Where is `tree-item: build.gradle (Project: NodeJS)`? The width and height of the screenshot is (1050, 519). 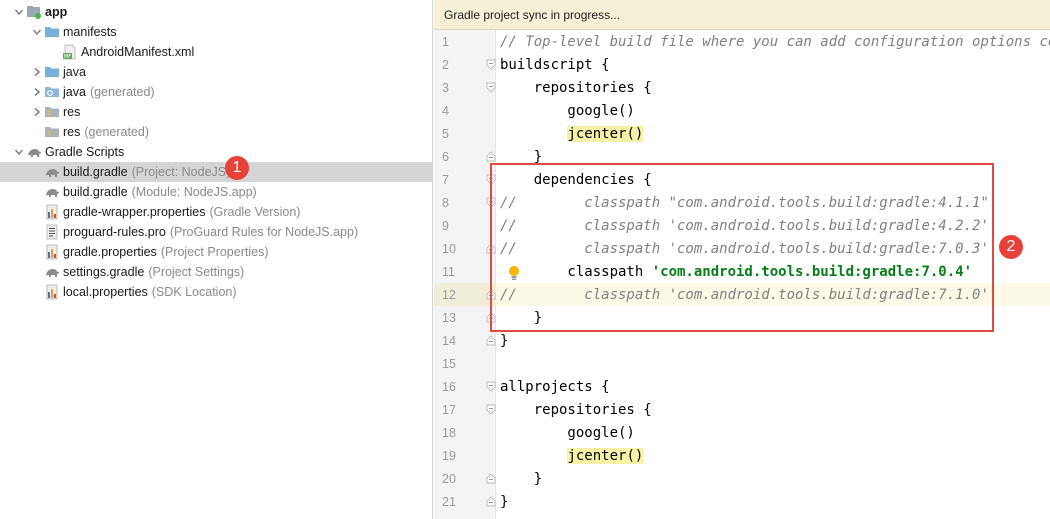
tree-item: build.gradle (Project: NodeJS) is located at coordinates (216, 172).